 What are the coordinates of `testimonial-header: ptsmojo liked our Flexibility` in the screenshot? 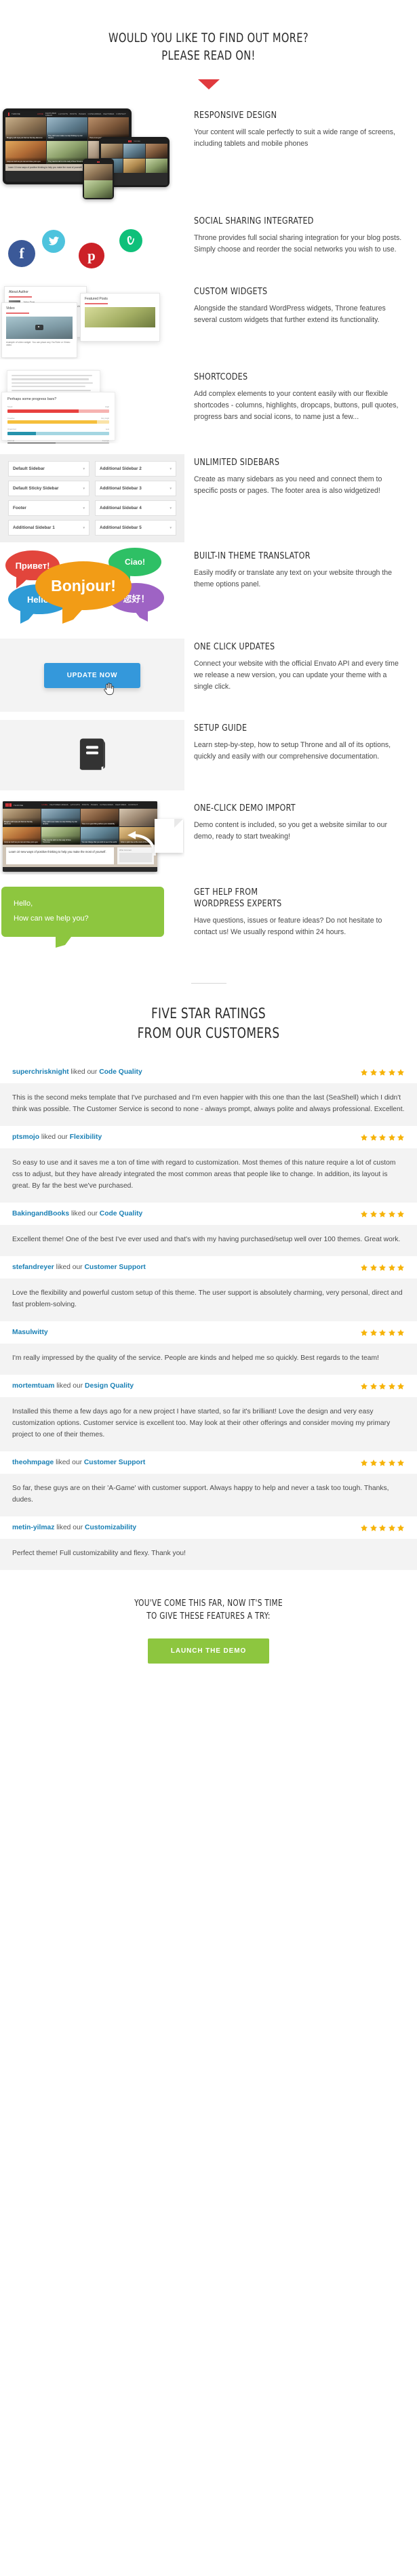 It's located at (209, 1136).